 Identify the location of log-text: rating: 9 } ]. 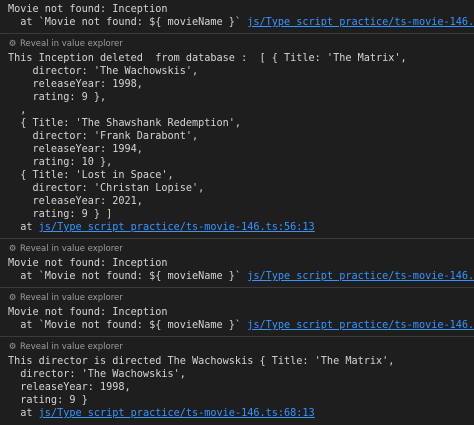
(60, 214).